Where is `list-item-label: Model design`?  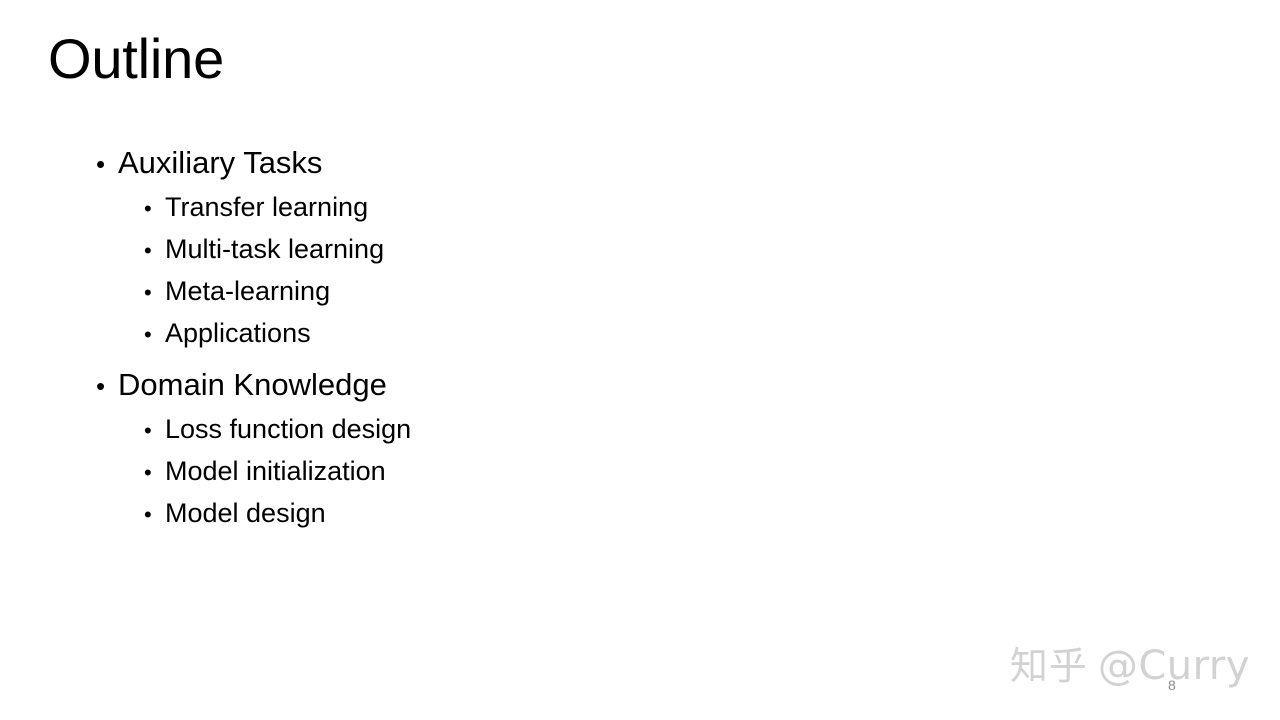 list-item-label: Model design is located at coordinates (245, 513).